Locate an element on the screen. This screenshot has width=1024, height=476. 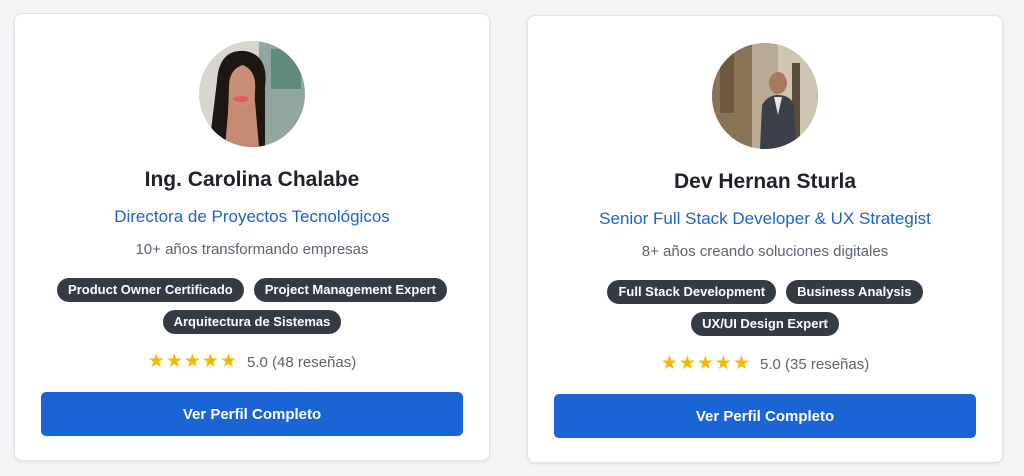
profile-name: Dev Hernan Sturla is located at coordinates (765, 181).